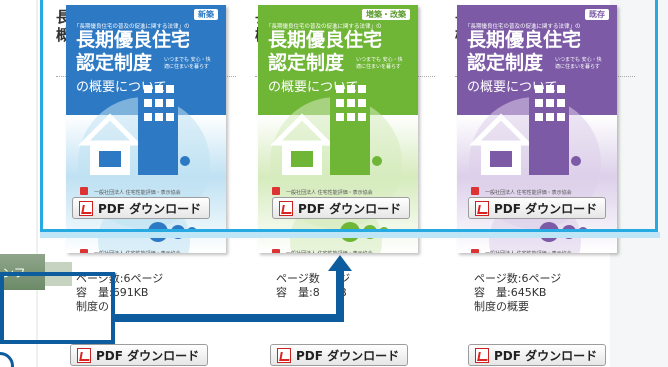  I want to click on highlight-frame-shadow, so click(350, 235).